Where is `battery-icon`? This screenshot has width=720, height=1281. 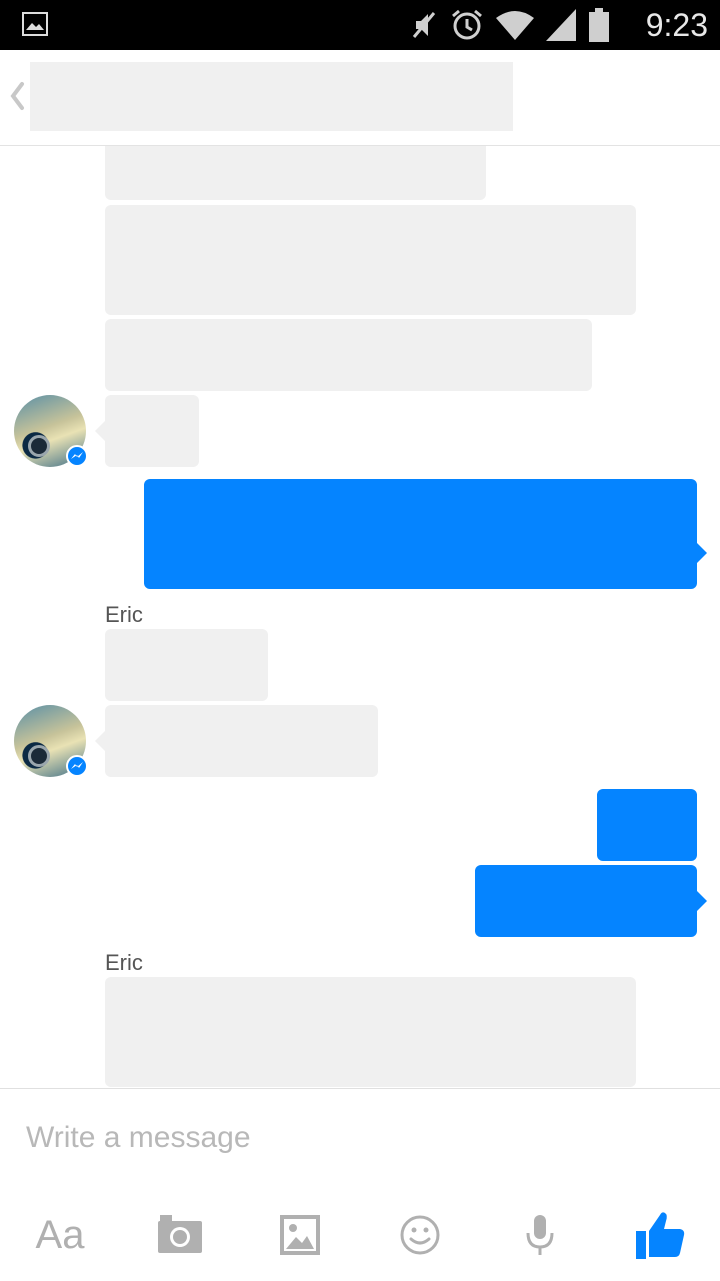 battery-icon is located at coordinates (599, 25).